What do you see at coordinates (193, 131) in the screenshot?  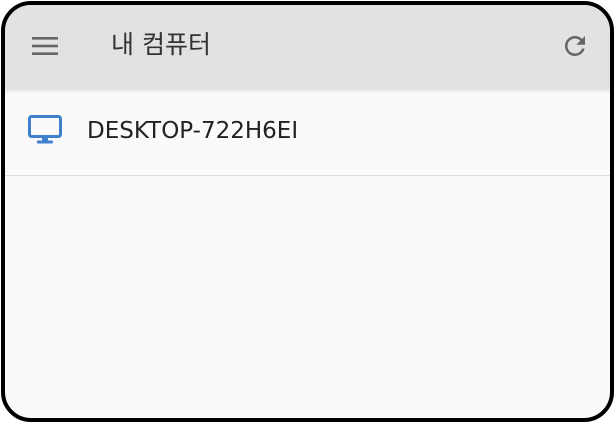 I see `computer-name: DESKTOP-722H6EI` at bounding box center [193, 131].